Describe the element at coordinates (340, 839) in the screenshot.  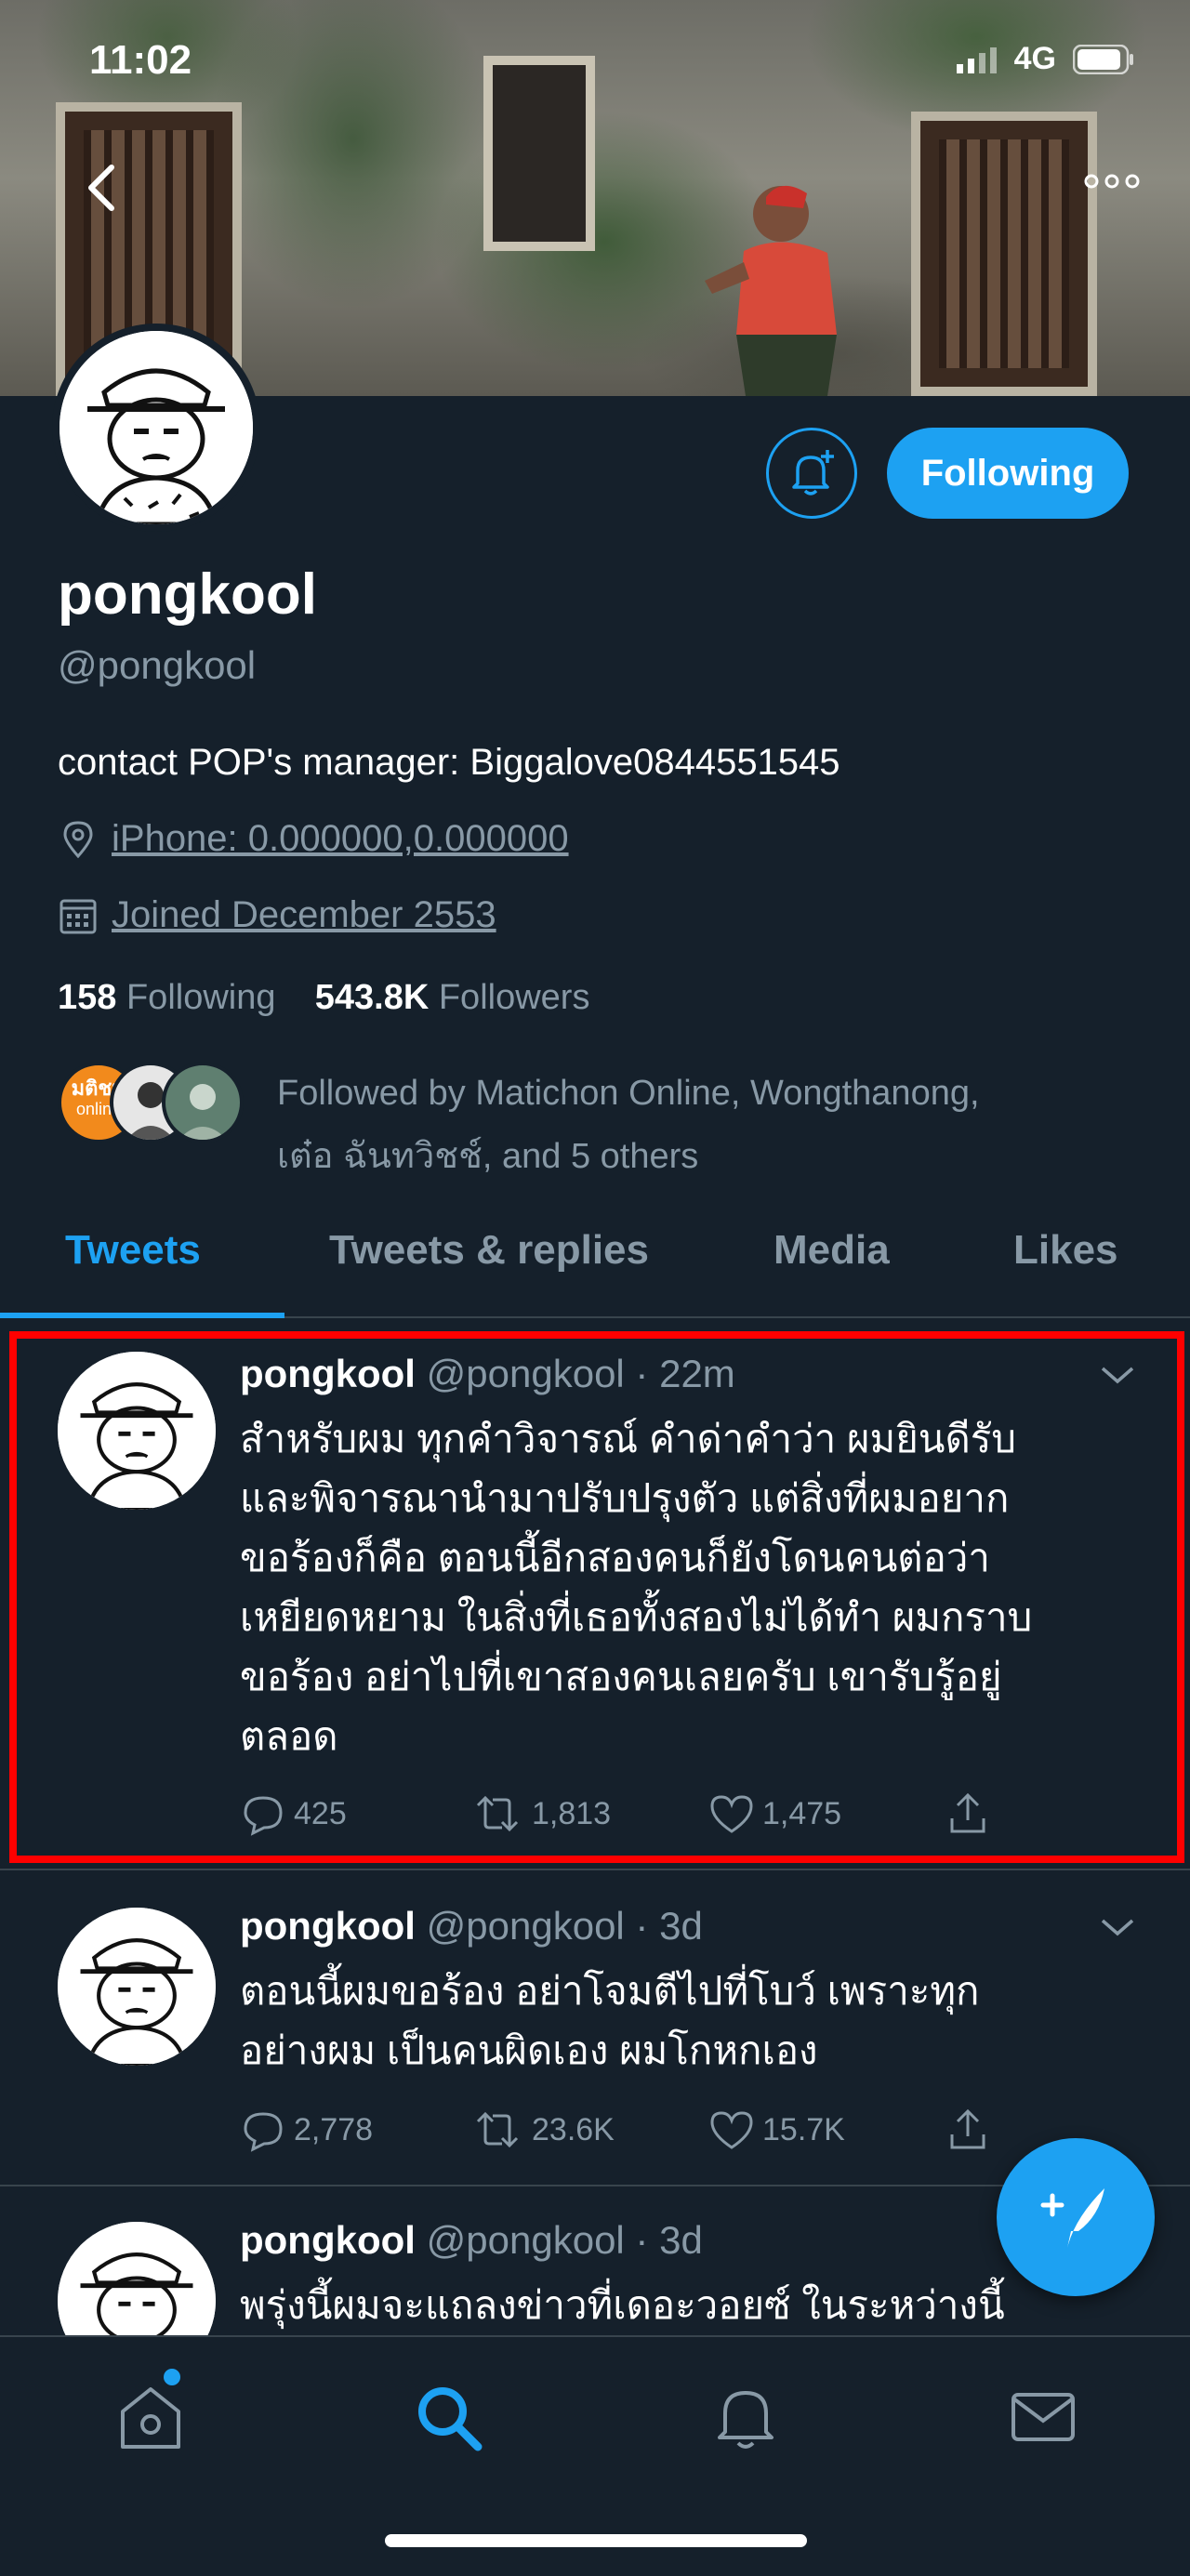
I see `location-link: iPhone: 0.000000,0.000000` at that location.